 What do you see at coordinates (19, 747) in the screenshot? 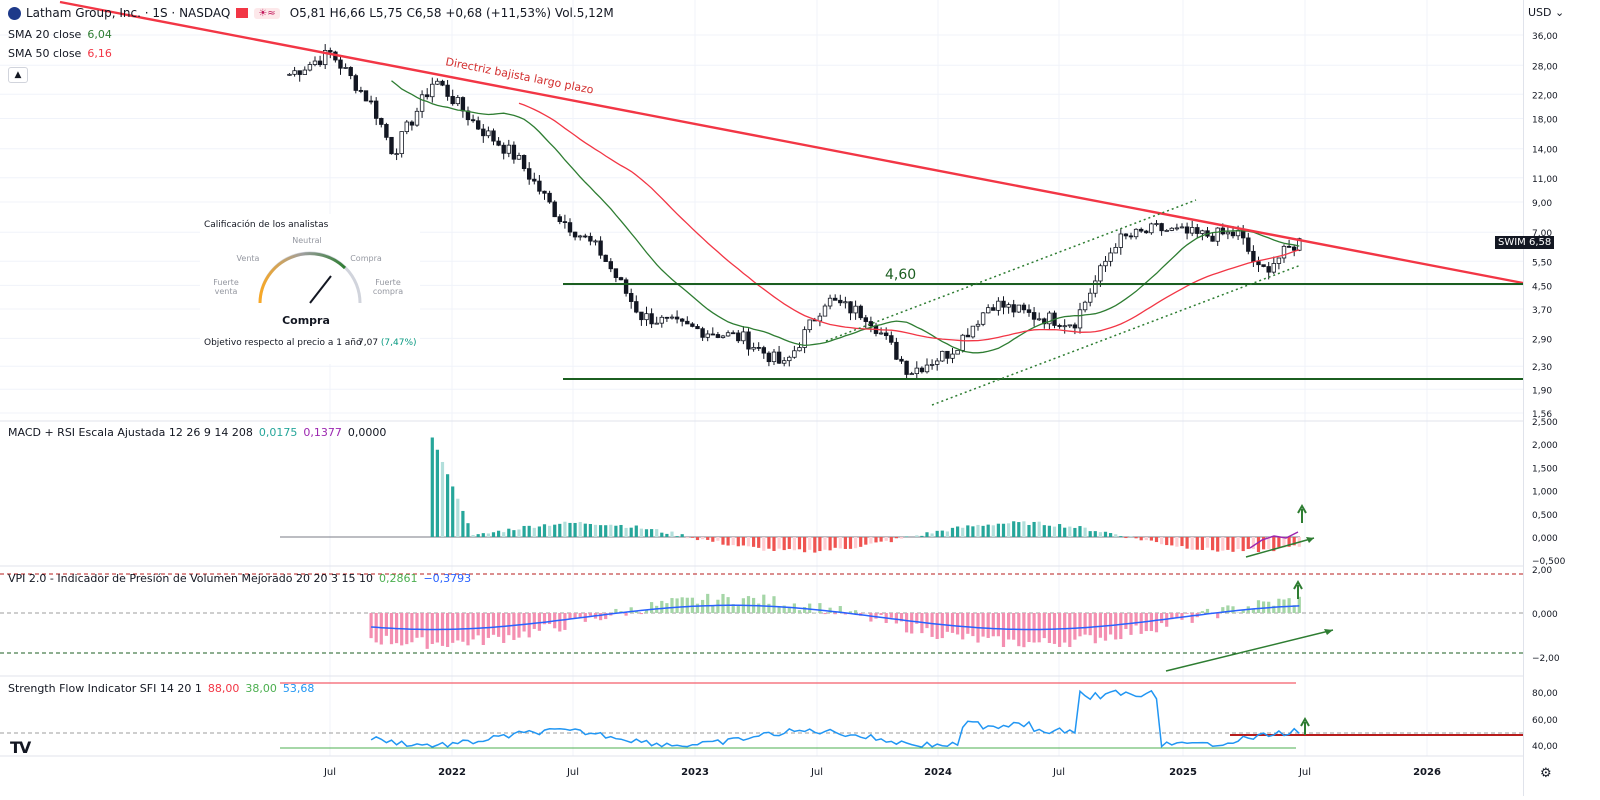
I see `tradingview-logo-icon: TV` at bounding box center [19, 747].